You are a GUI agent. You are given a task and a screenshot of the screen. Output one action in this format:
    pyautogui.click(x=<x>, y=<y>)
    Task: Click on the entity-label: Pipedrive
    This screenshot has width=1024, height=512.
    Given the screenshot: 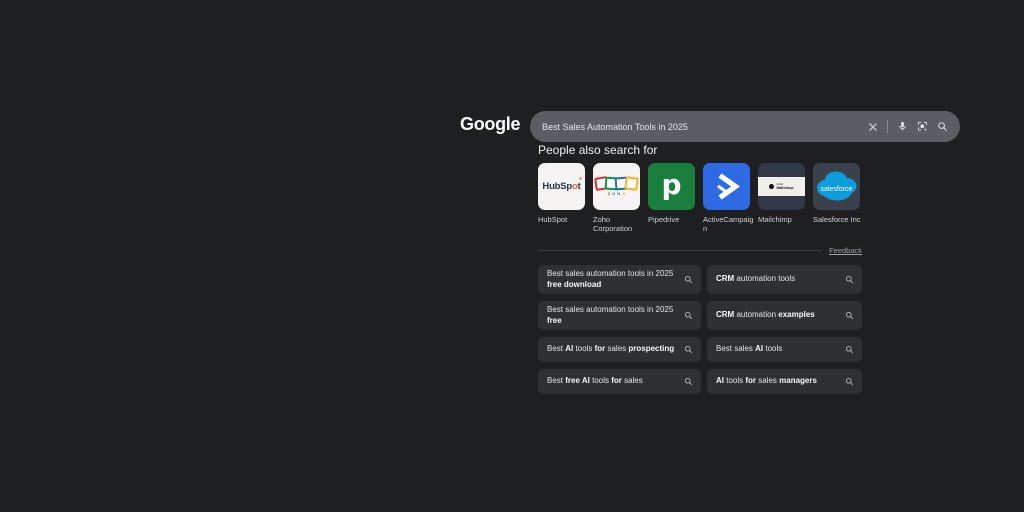 What is the action you would take?
    pyautogui.click(x=664, y=219)
    